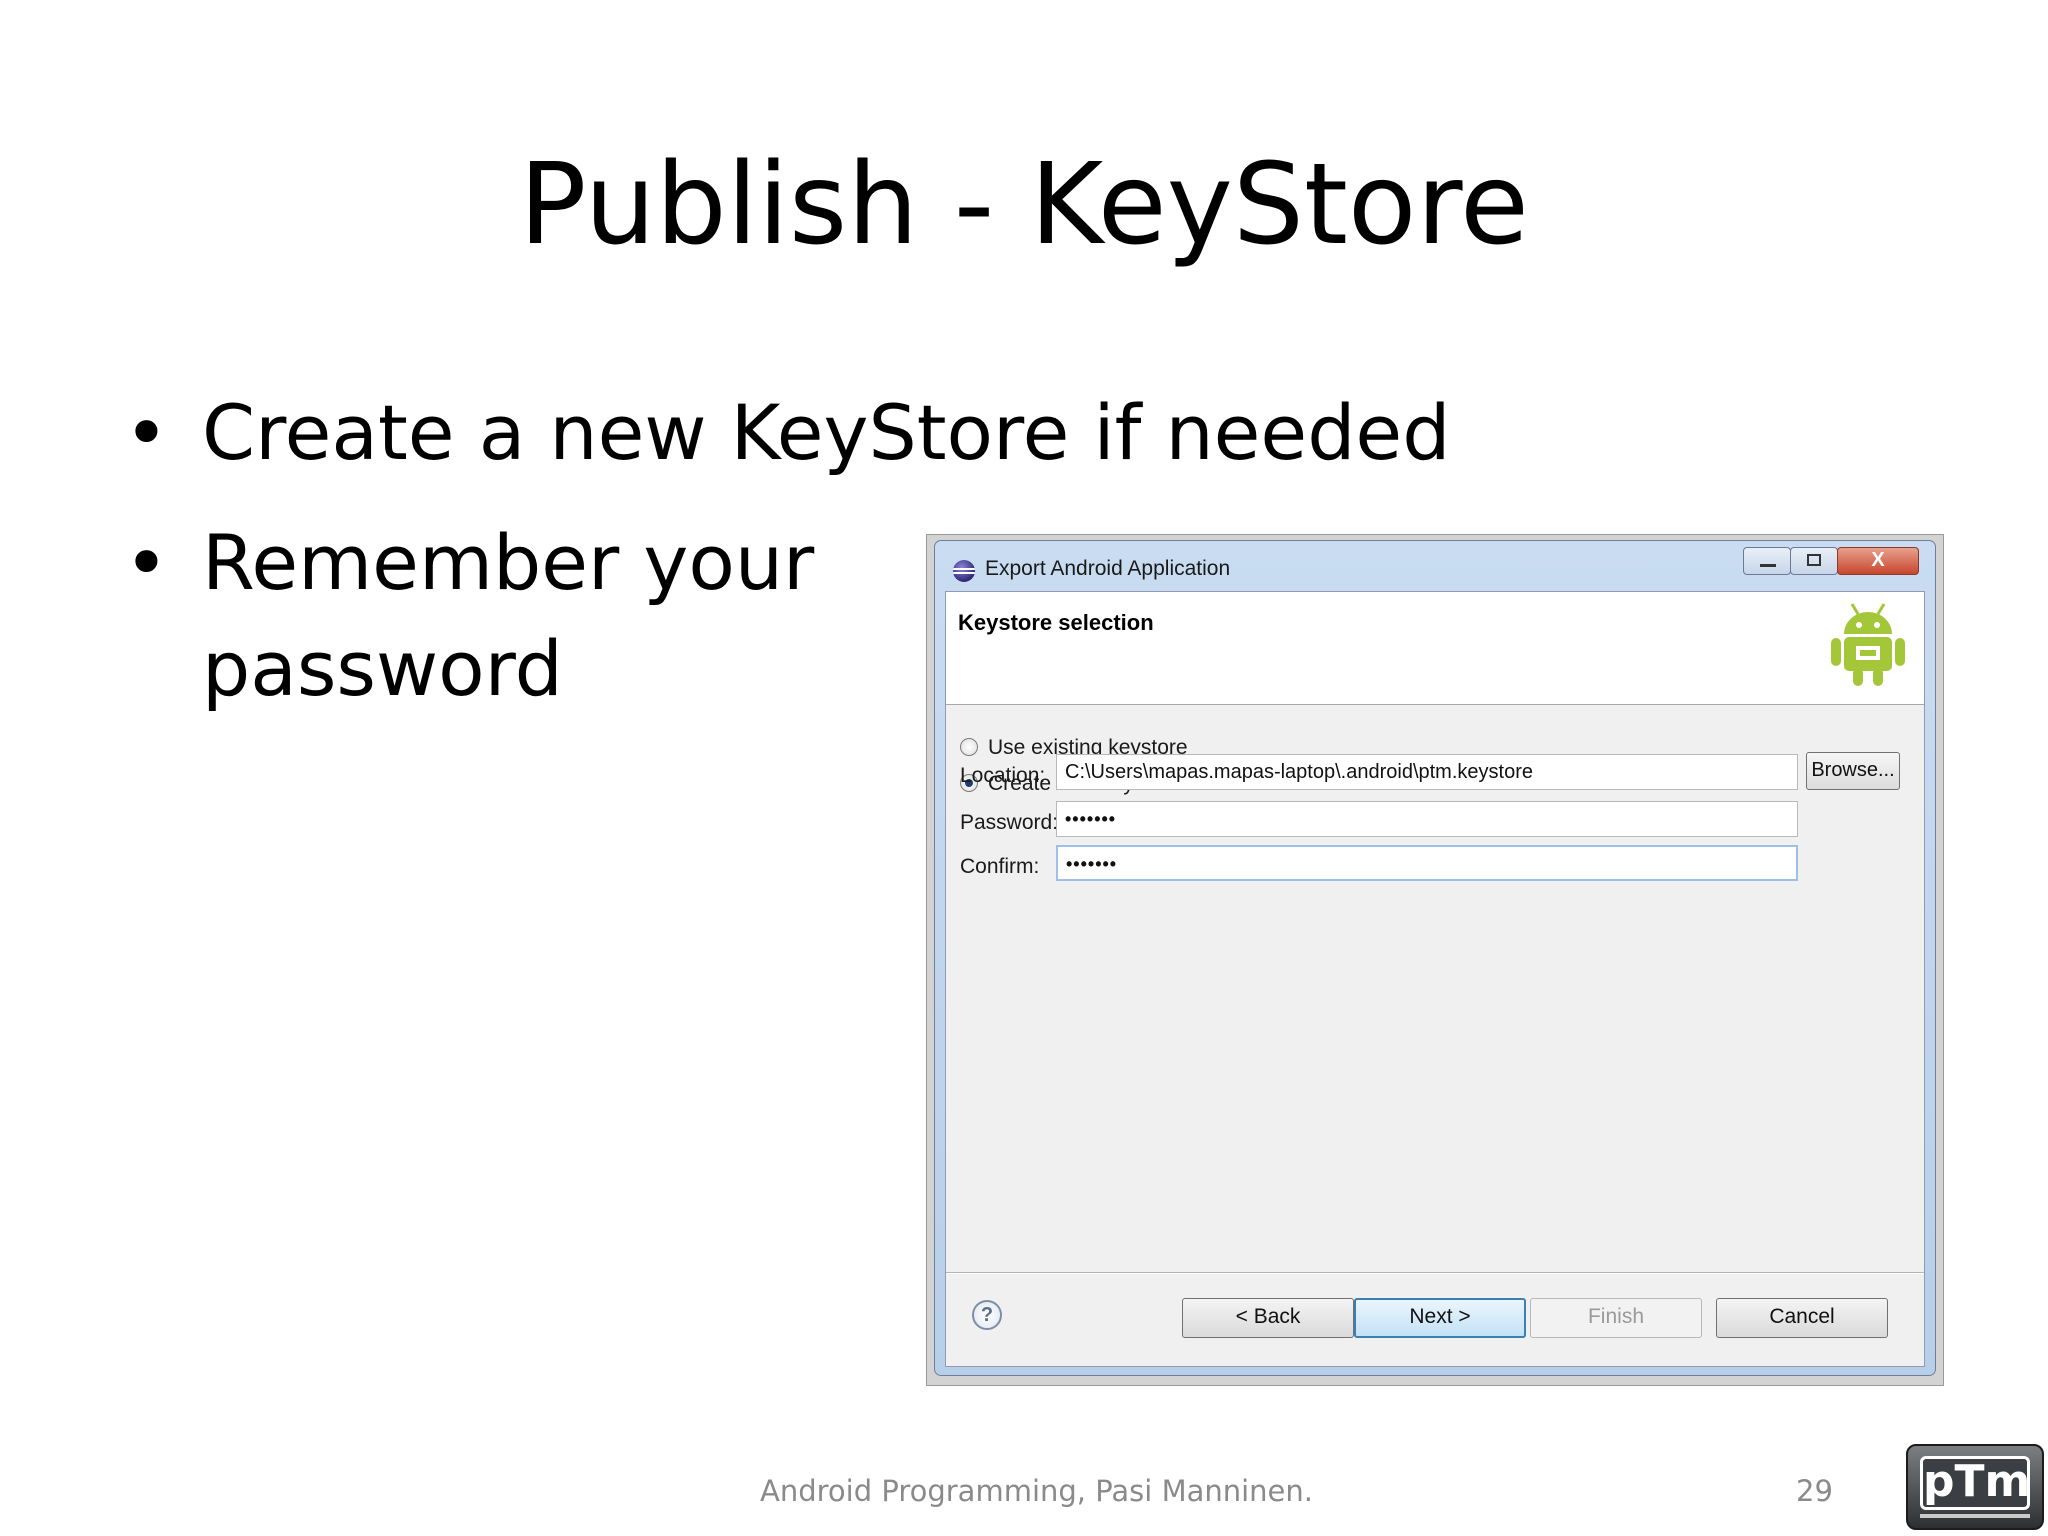 The width and height of the screenshot is (2048, 1536). Describe the element at coordinates (1767, 561) in the screenshot. I see `minimize-button` at that location.